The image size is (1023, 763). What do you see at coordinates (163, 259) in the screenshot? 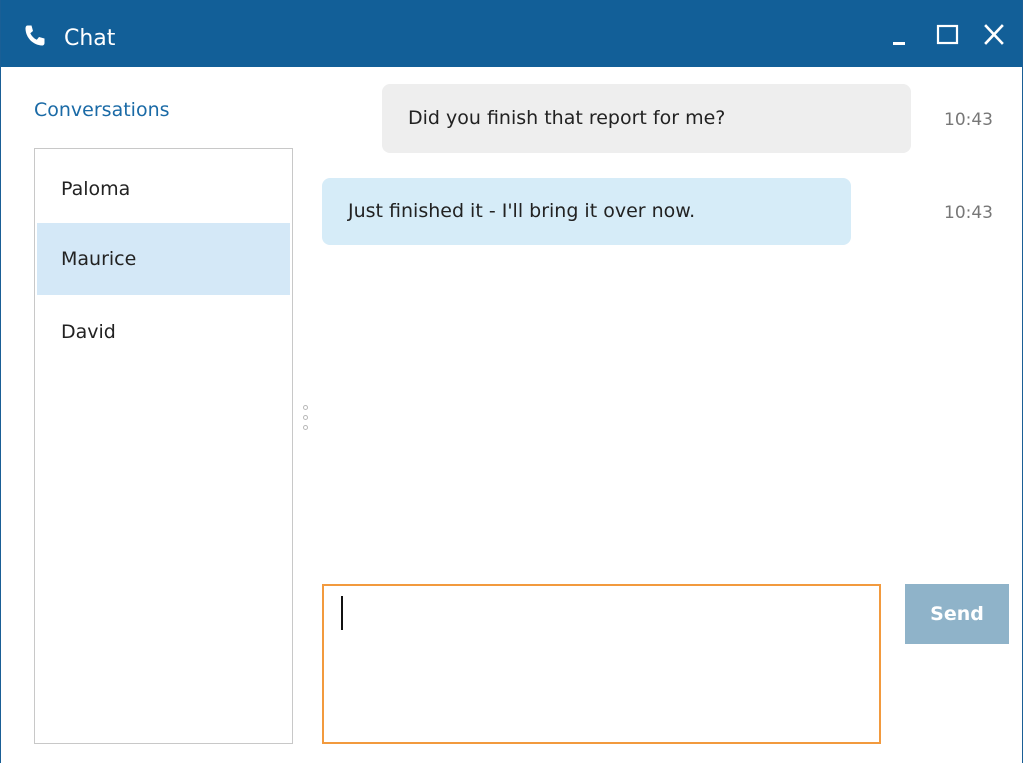
I see `conversation-item-maurice: Maurice` at bounding box center [163, 259].